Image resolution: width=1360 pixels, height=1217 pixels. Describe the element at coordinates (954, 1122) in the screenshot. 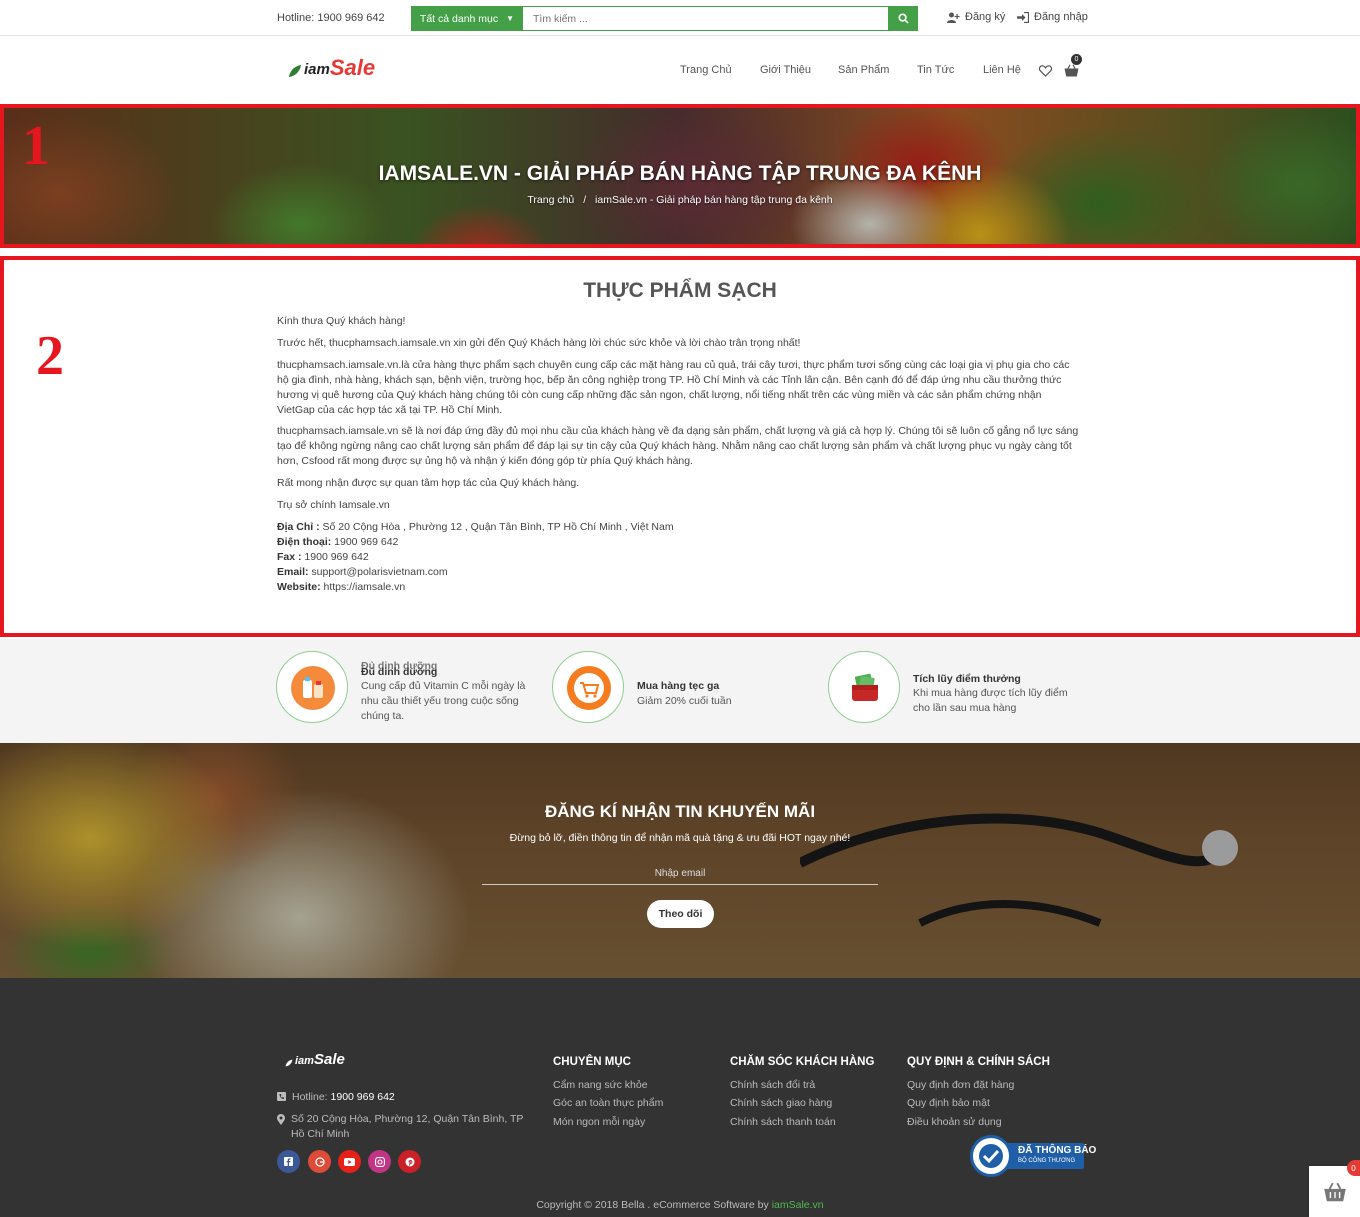

I see `footer-link-terms: Điều khoản sử dụng` at that location.